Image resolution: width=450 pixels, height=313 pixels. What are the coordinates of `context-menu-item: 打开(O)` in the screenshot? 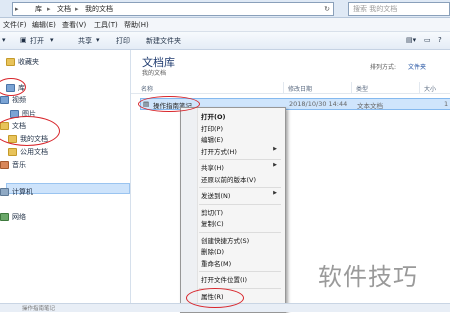 It's located at (241, 116).